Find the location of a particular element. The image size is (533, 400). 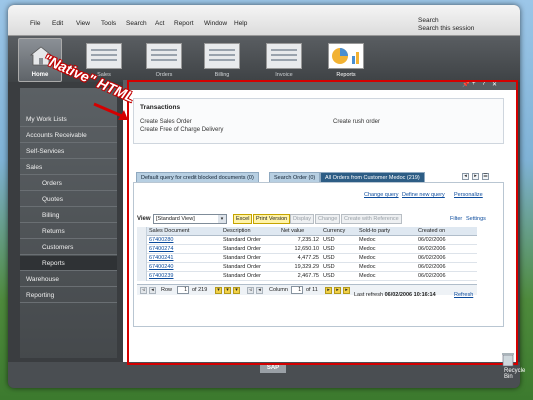

launch-billing: Billing is located at coordinates (222, 60).